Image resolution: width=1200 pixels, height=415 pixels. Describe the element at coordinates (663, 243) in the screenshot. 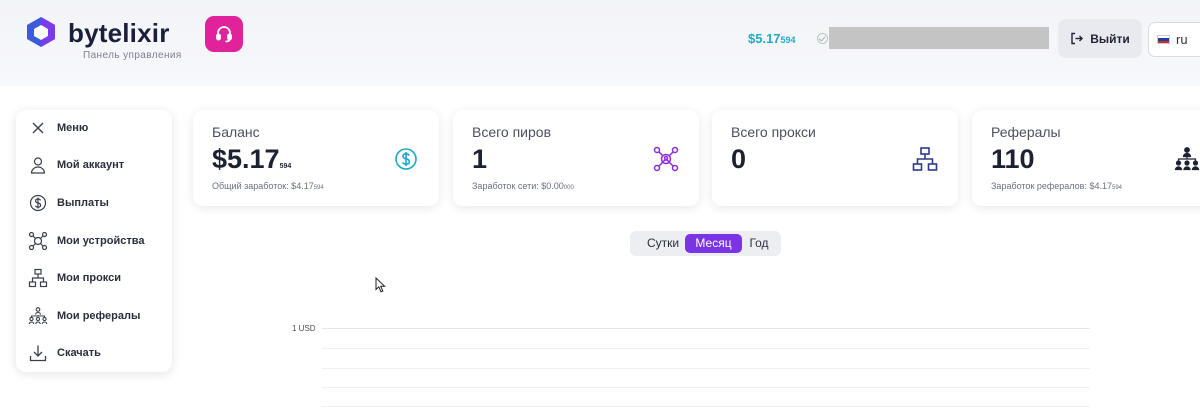

I see `period-day-button: Сутки` at that location.